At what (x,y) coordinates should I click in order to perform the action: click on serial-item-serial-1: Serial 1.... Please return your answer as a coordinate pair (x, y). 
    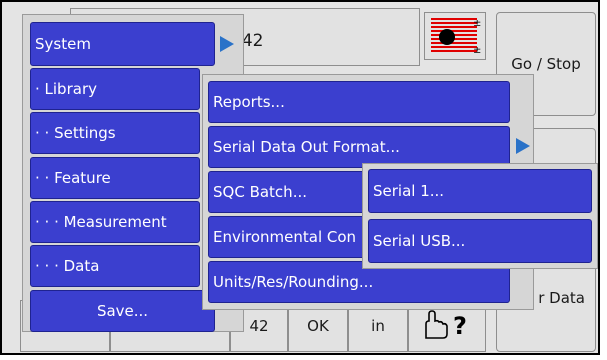
    Looking at the image, I should click on (480, 191).